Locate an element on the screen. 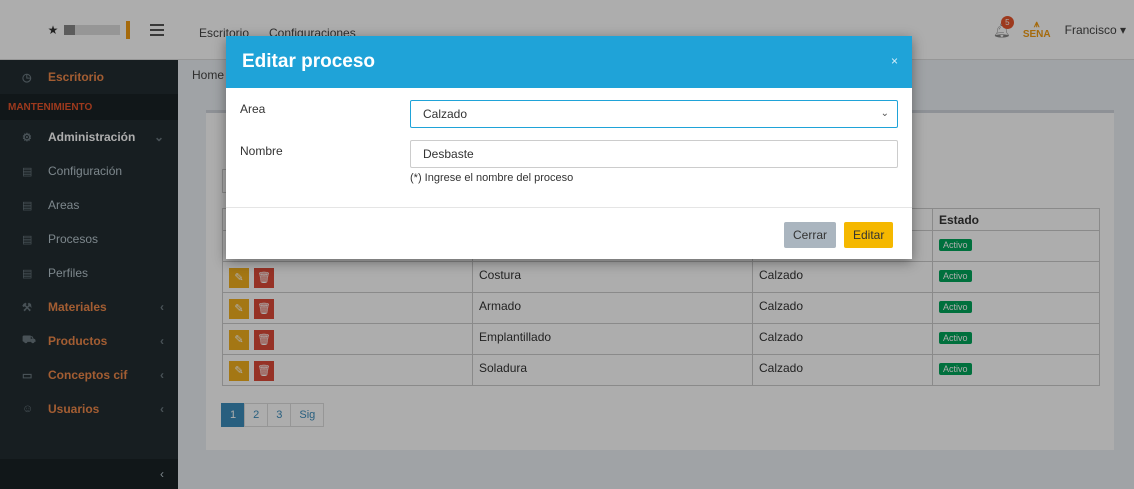 This screenshot has width=1134, height=489. area-label: Area is located at coordinates (253, 109).